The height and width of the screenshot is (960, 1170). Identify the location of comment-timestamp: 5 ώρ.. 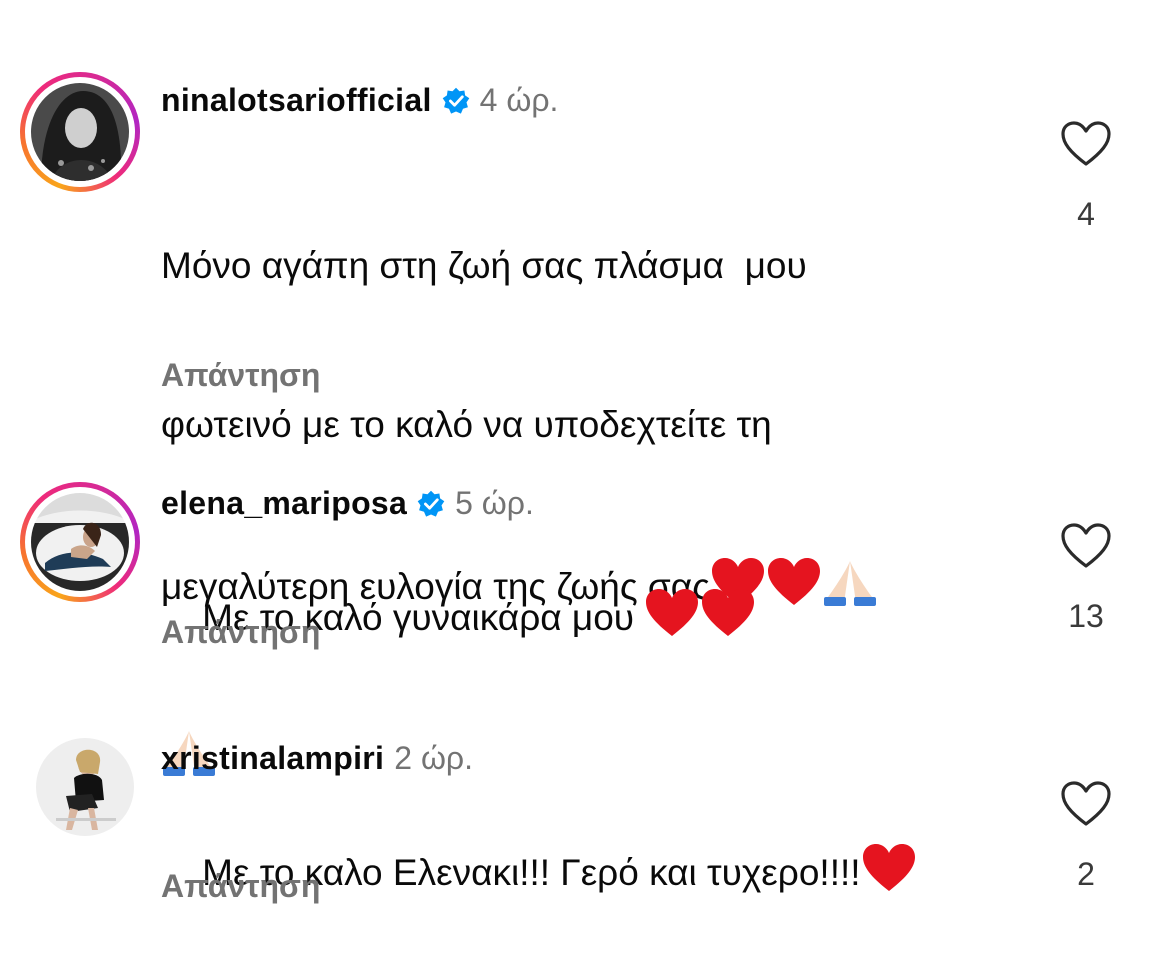
(494, 503).